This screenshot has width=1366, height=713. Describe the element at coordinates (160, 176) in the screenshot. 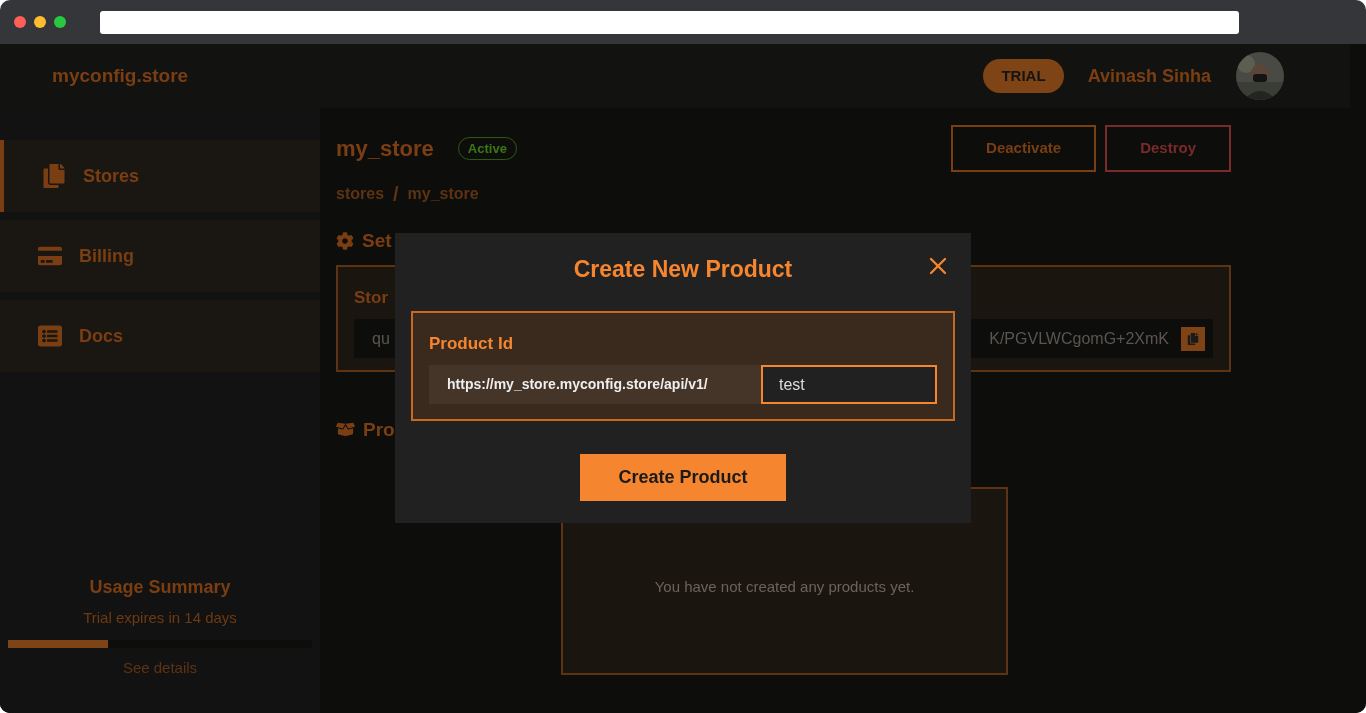

I see `sidebar-item: Stores` at that location.